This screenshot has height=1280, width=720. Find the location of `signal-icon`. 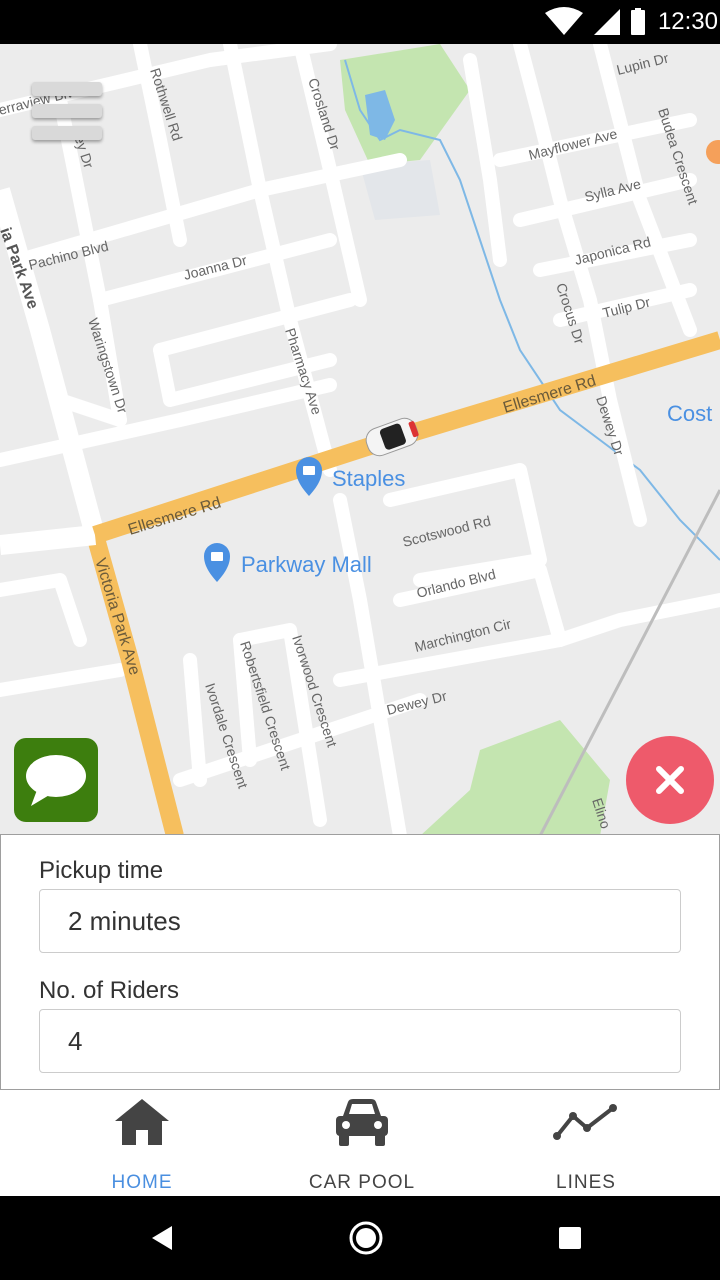

signal-icon is located at coordinates (606, 22).